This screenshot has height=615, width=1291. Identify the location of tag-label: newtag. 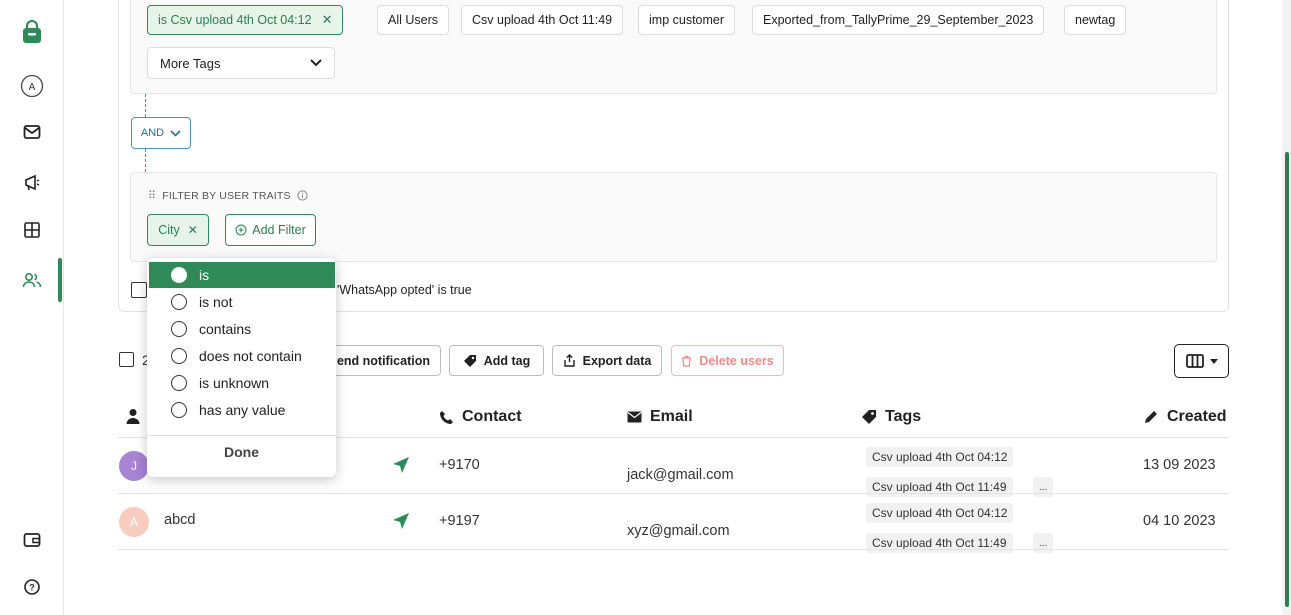
(1095, 20).